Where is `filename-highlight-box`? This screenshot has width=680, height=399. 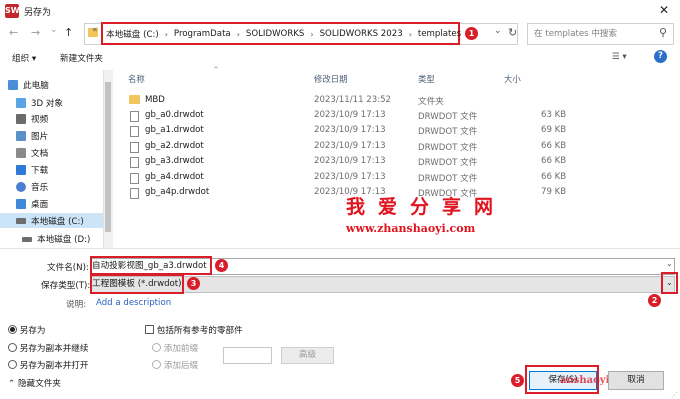 filename-highlight-box is located at coordinates (151, 265).